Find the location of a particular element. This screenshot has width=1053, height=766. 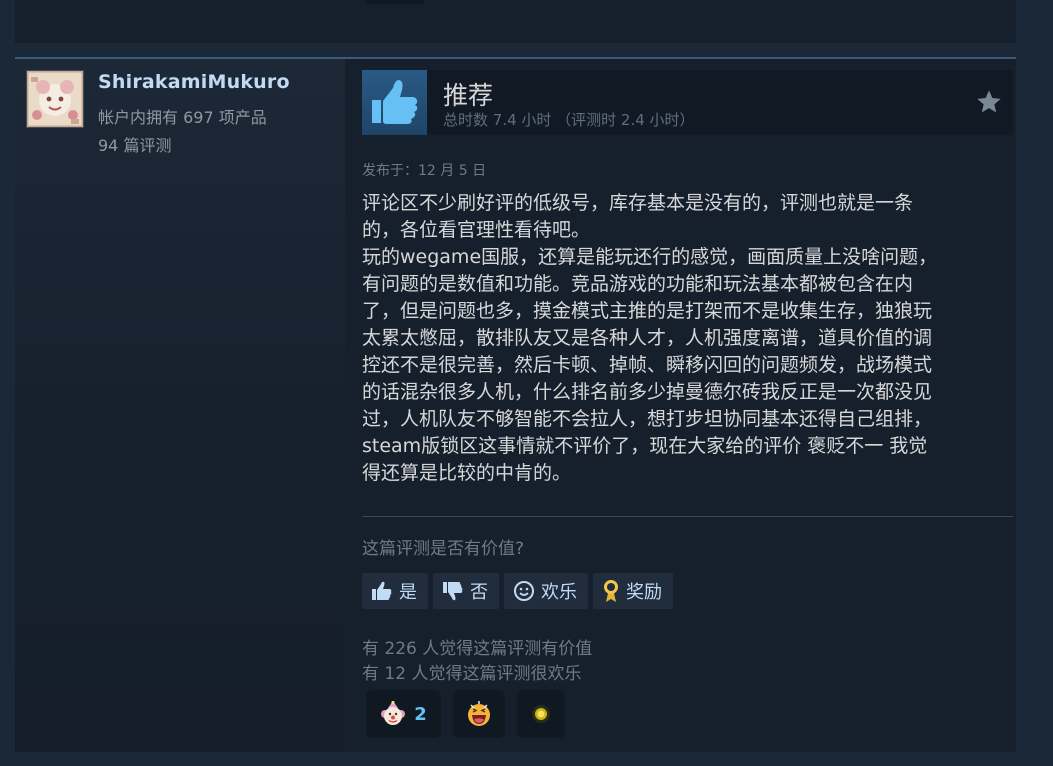

award-clown: 2 is located at coordinates (403, 714).